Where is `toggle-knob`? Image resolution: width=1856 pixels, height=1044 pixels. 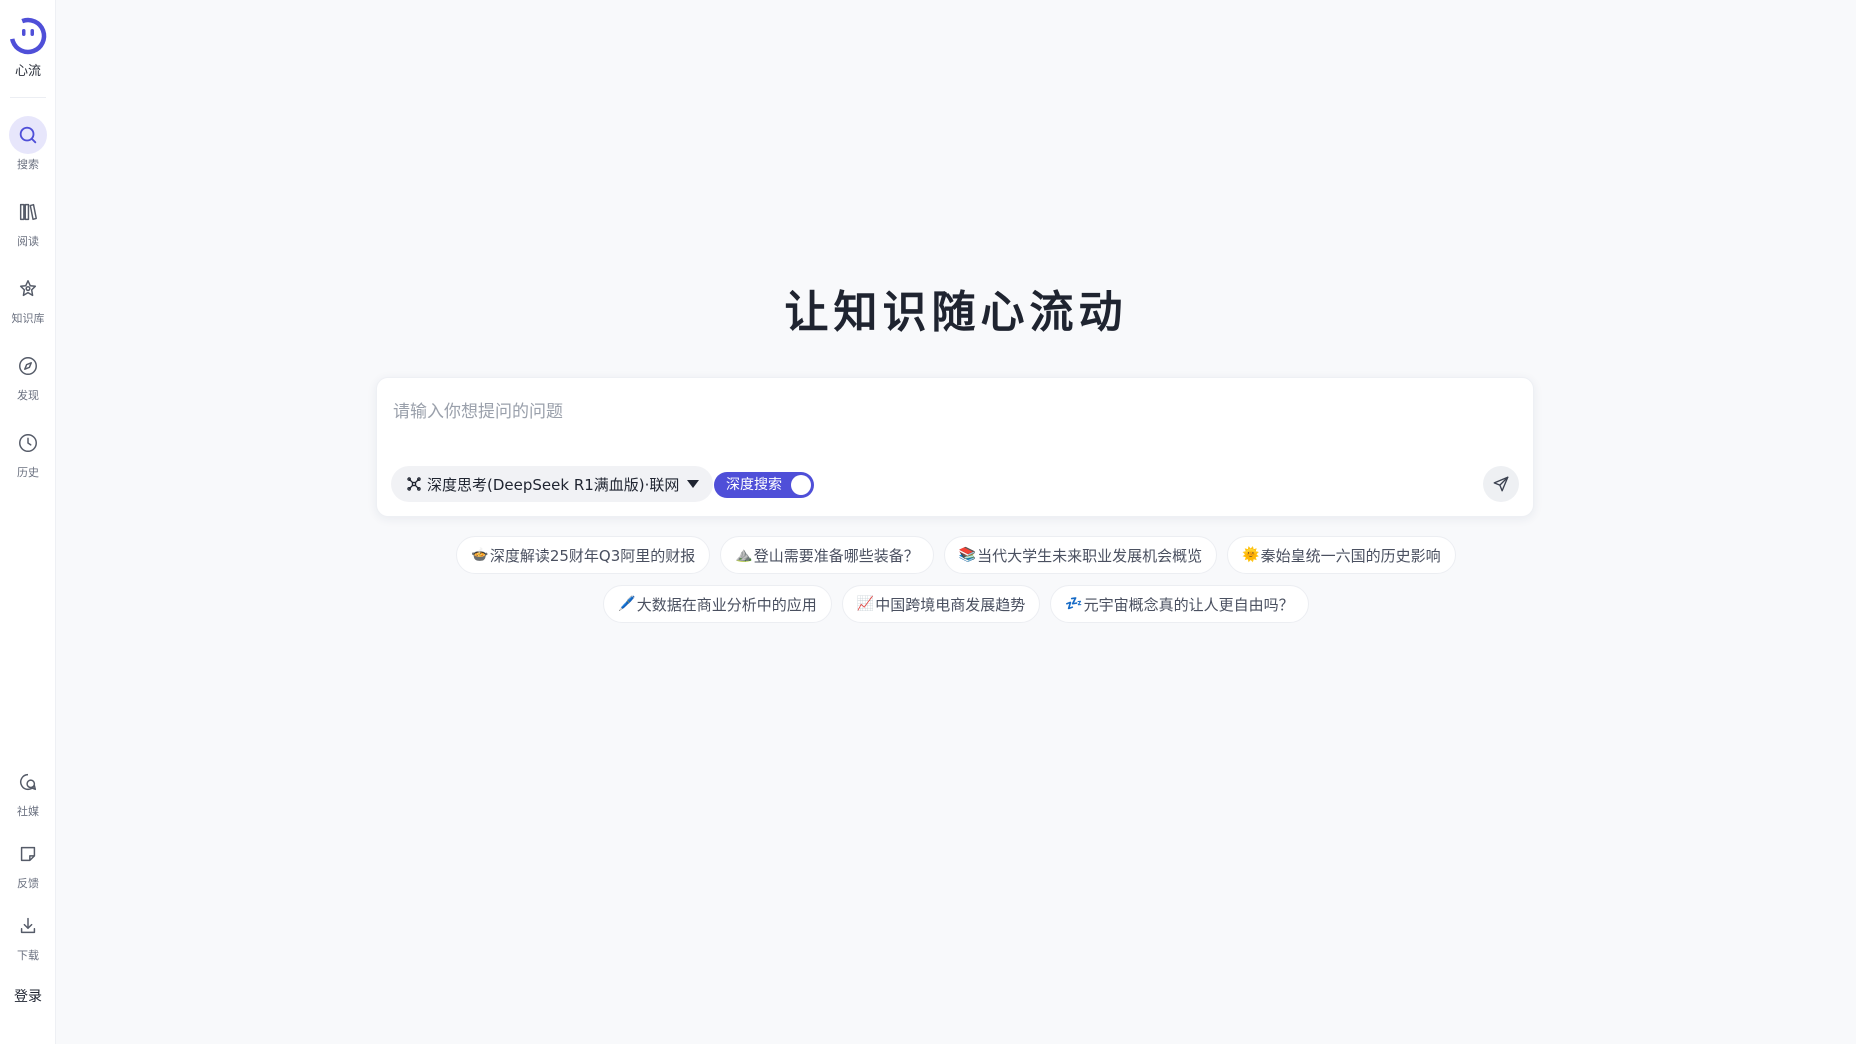
toggle-knob is located at coordinates (801, 485).